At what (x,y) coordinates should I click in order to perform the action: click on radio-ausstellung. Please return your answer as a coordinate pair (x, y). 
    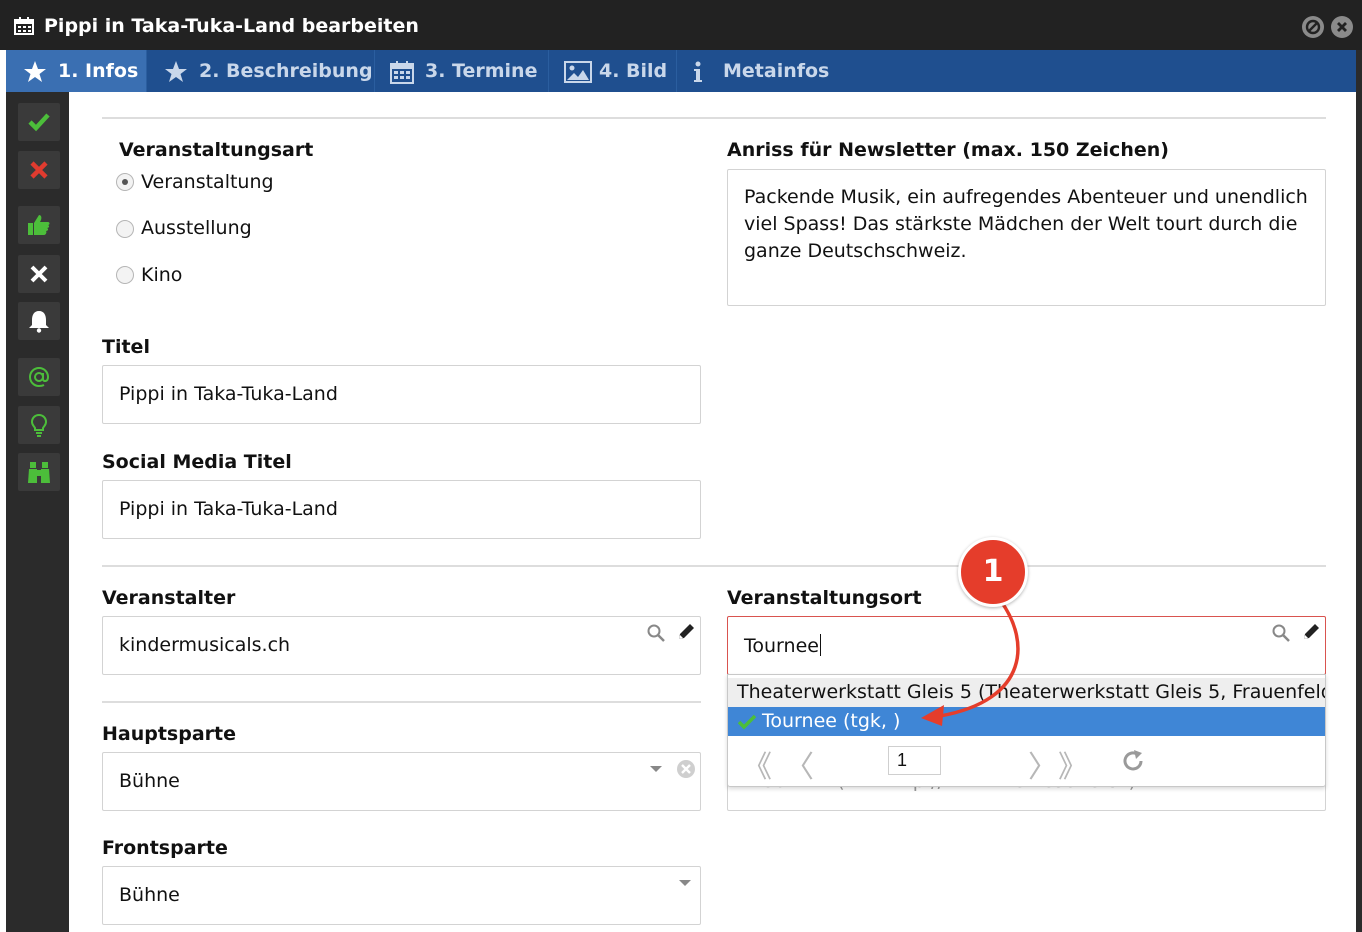
    Looking at the image, I should click on (125, 229).